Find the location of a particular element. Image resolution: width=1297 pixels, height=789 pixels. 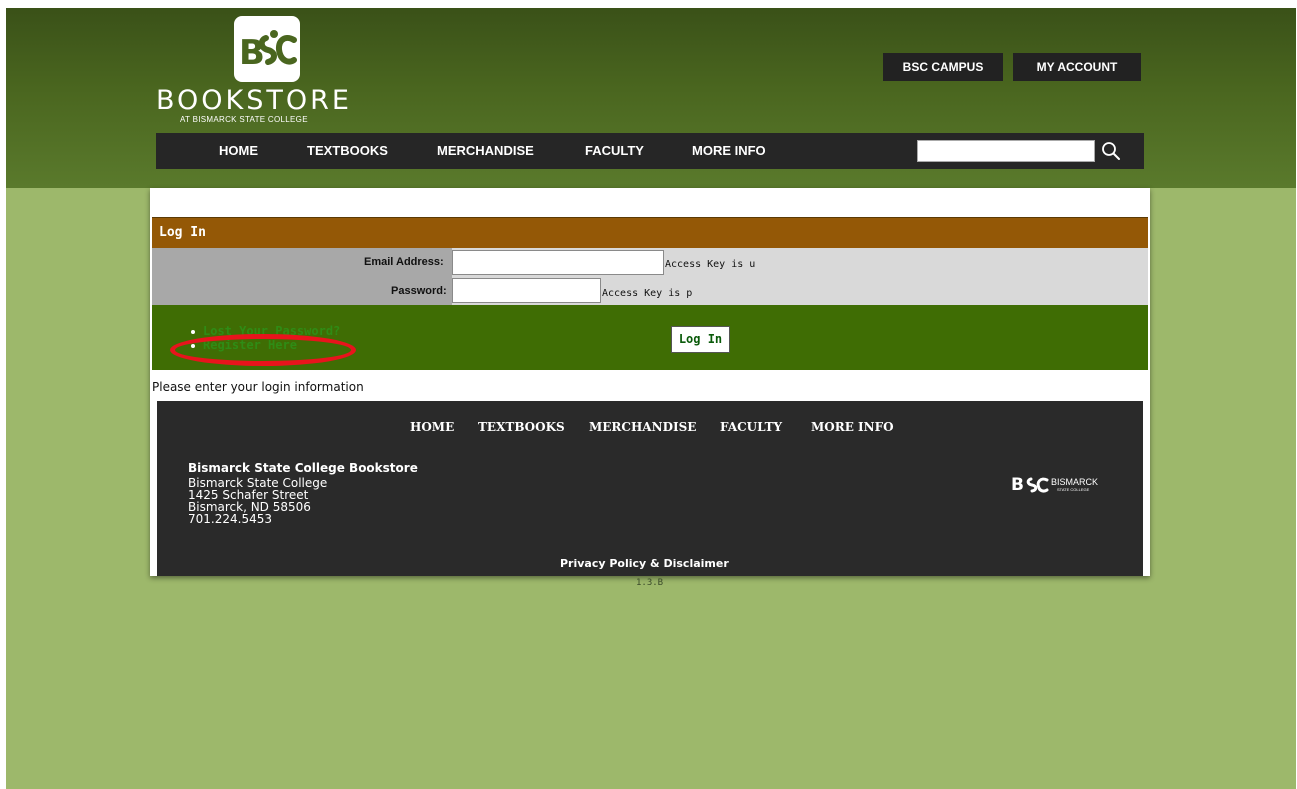

logo-mark-icon: B is located at coordinates (268, 51).